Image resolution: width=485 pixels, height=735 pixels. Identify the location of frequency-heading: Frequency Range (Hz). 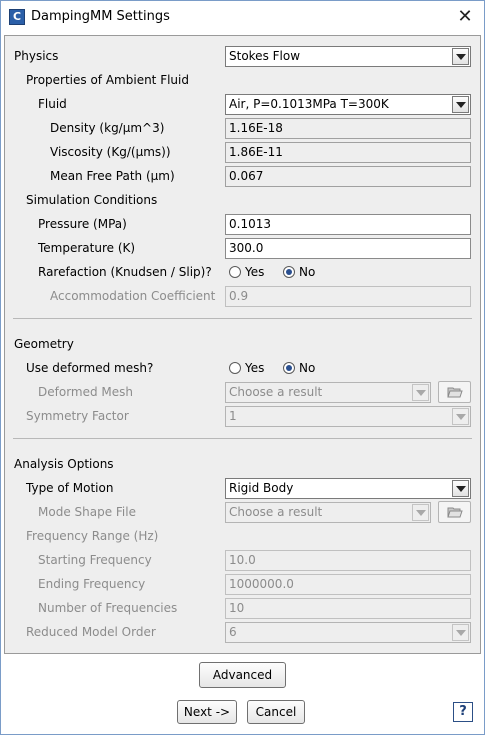
(92, 536).